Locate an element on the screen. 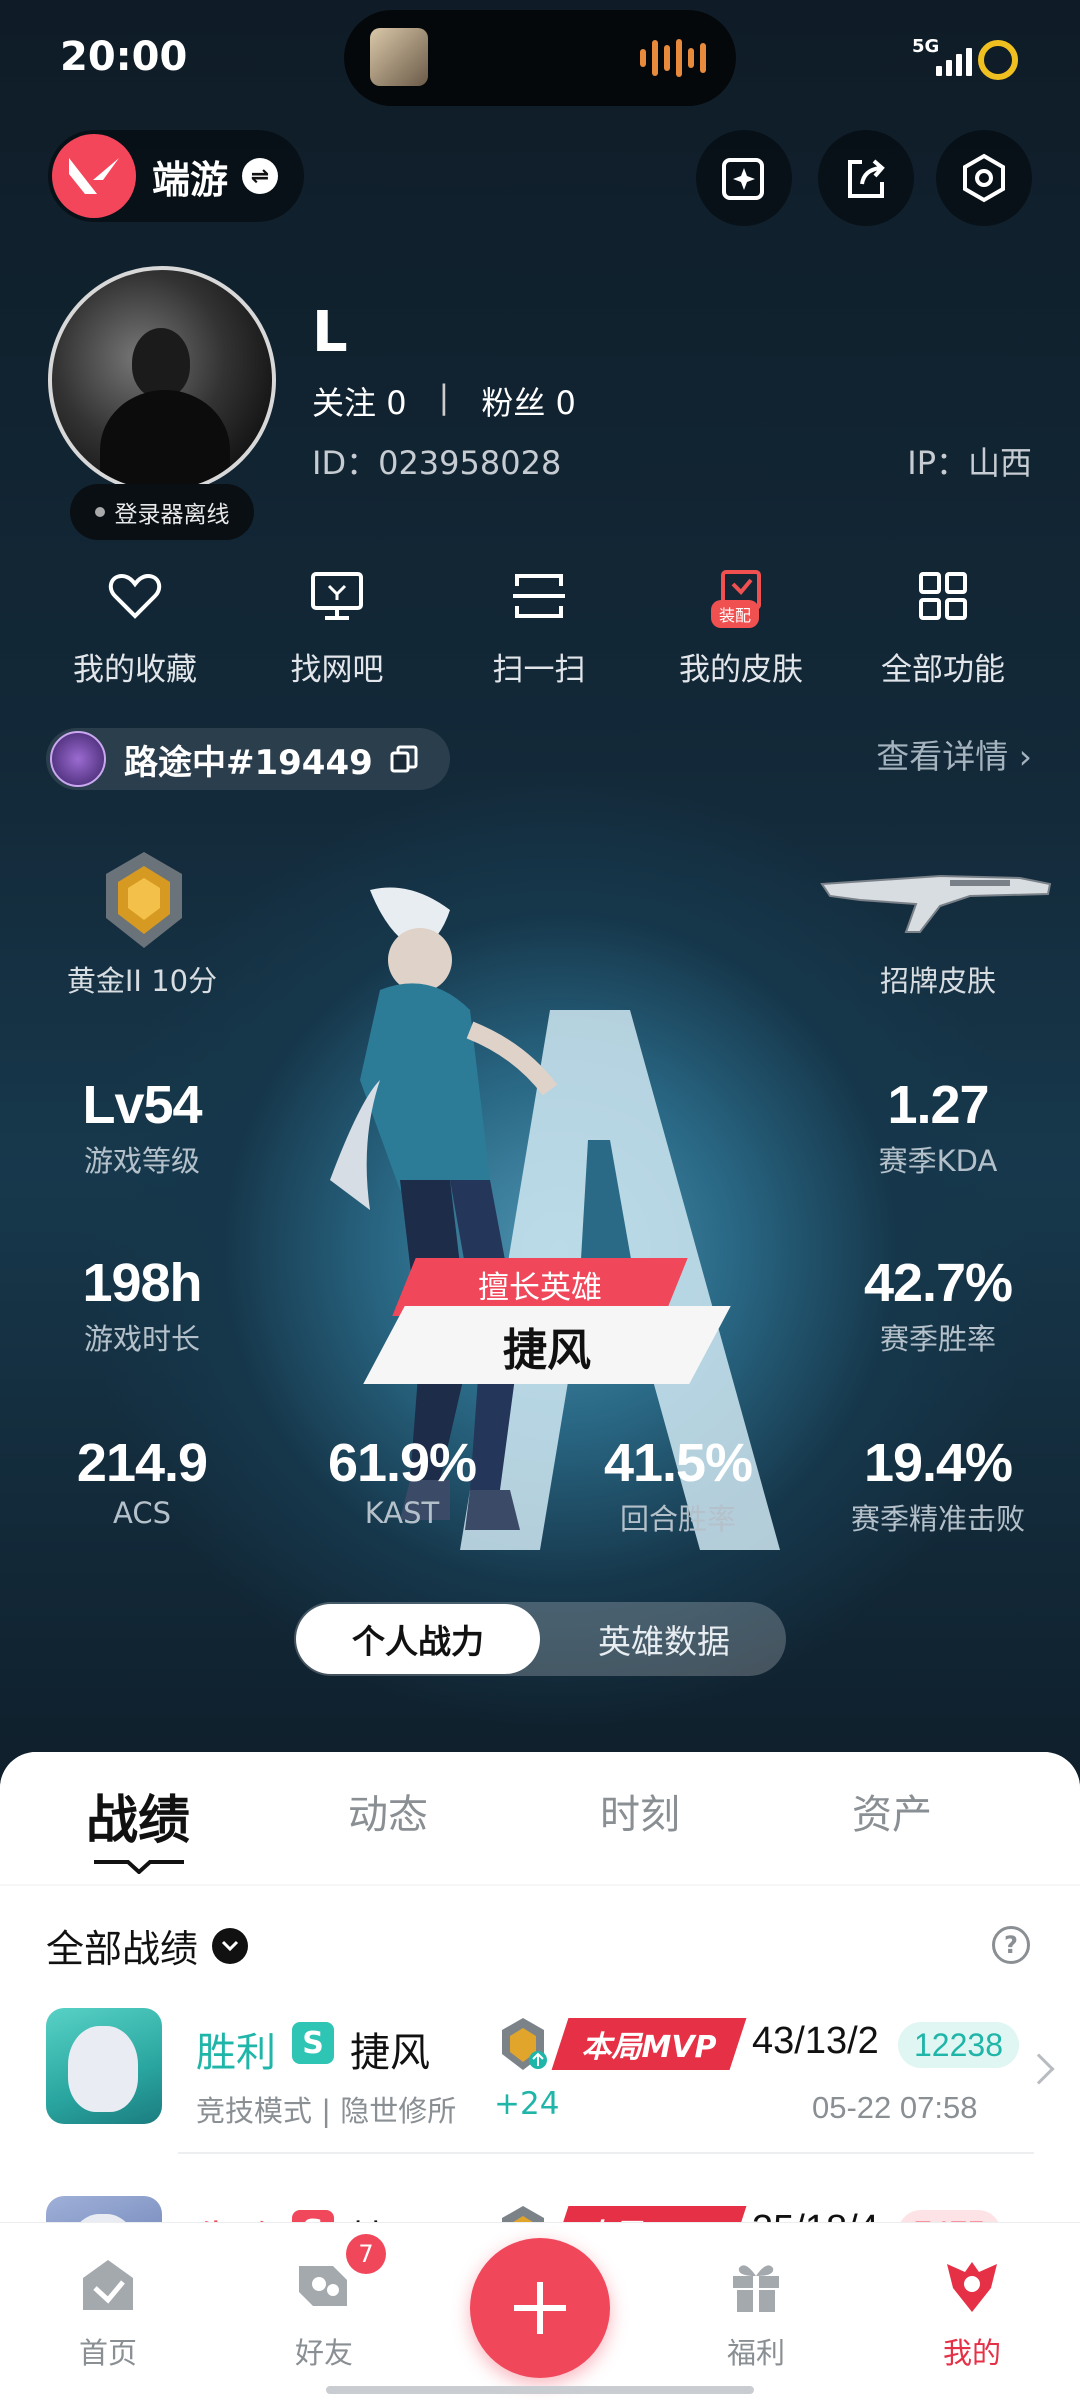 The height and width of the screenshot is (2400, 1080). game-account-pill: 路途中#19449 is located at coordinates (248, 759).